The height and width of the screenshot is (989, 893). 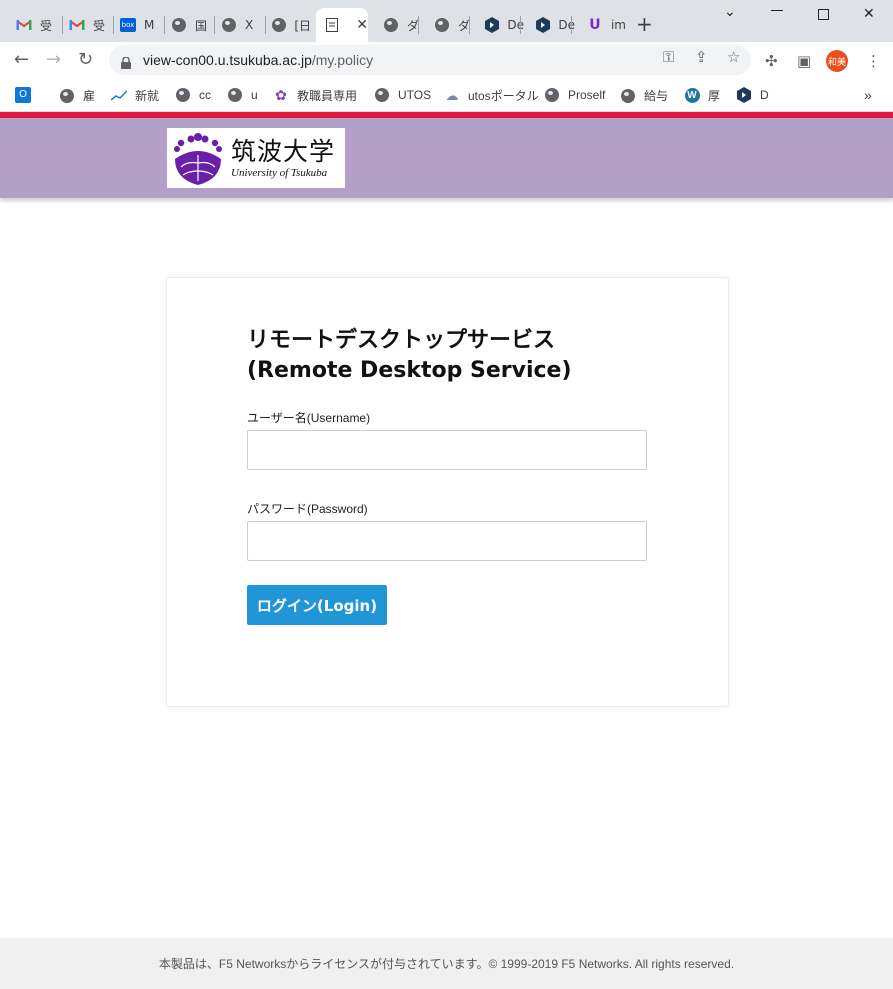 What do you see at coordinates (491, 95) in the screenshot?
I see `bookmark-7: ☁ utosポータル` at bounding box center [491, 95].